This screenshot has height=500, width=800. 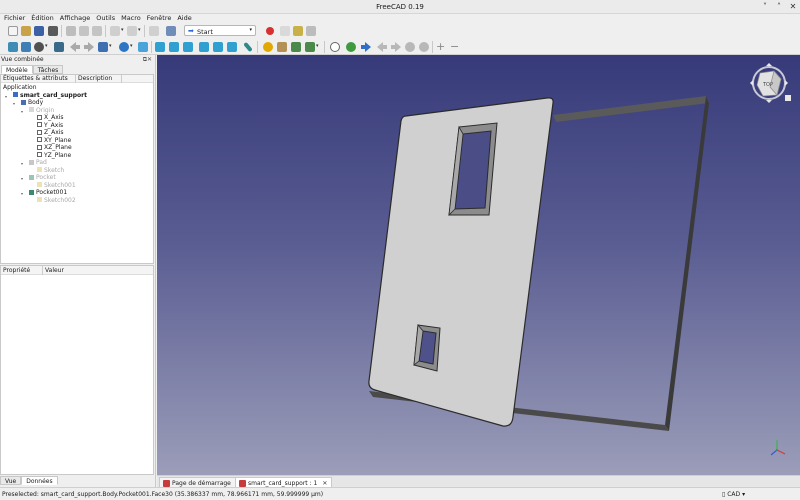 What do you see at coordinates (13, 31) in the screenshot?
I see `new-file-icon` at bounding box center [13, 31].